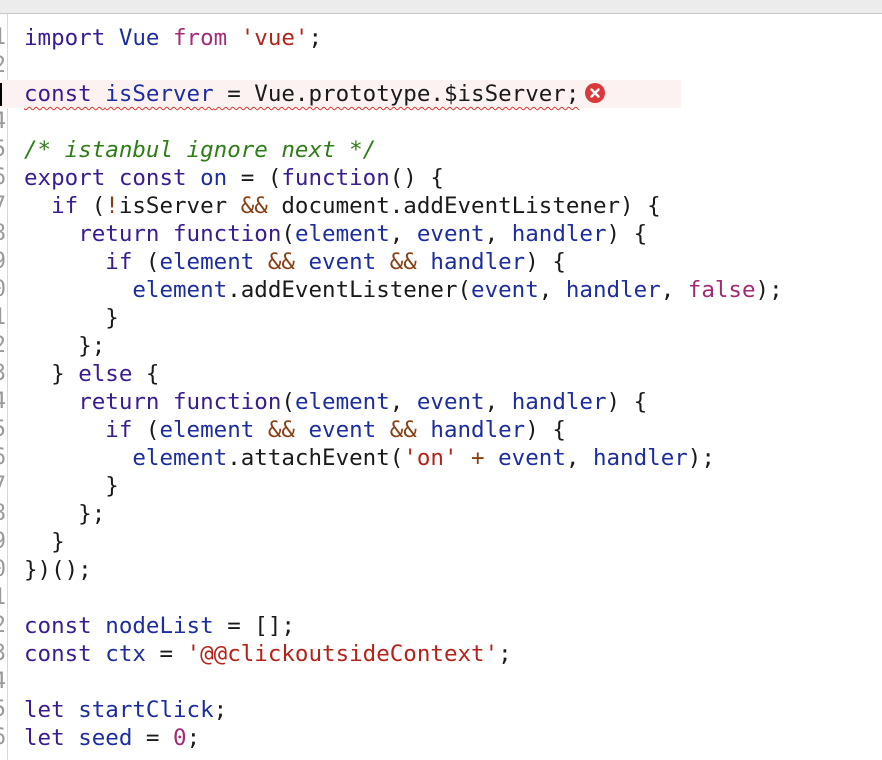 The width and height of the screenshot is (882, 760). What do you see at coordinates (71, 38) in the screenshot?
I see `code-token: import` at bounding box center [71, 38].